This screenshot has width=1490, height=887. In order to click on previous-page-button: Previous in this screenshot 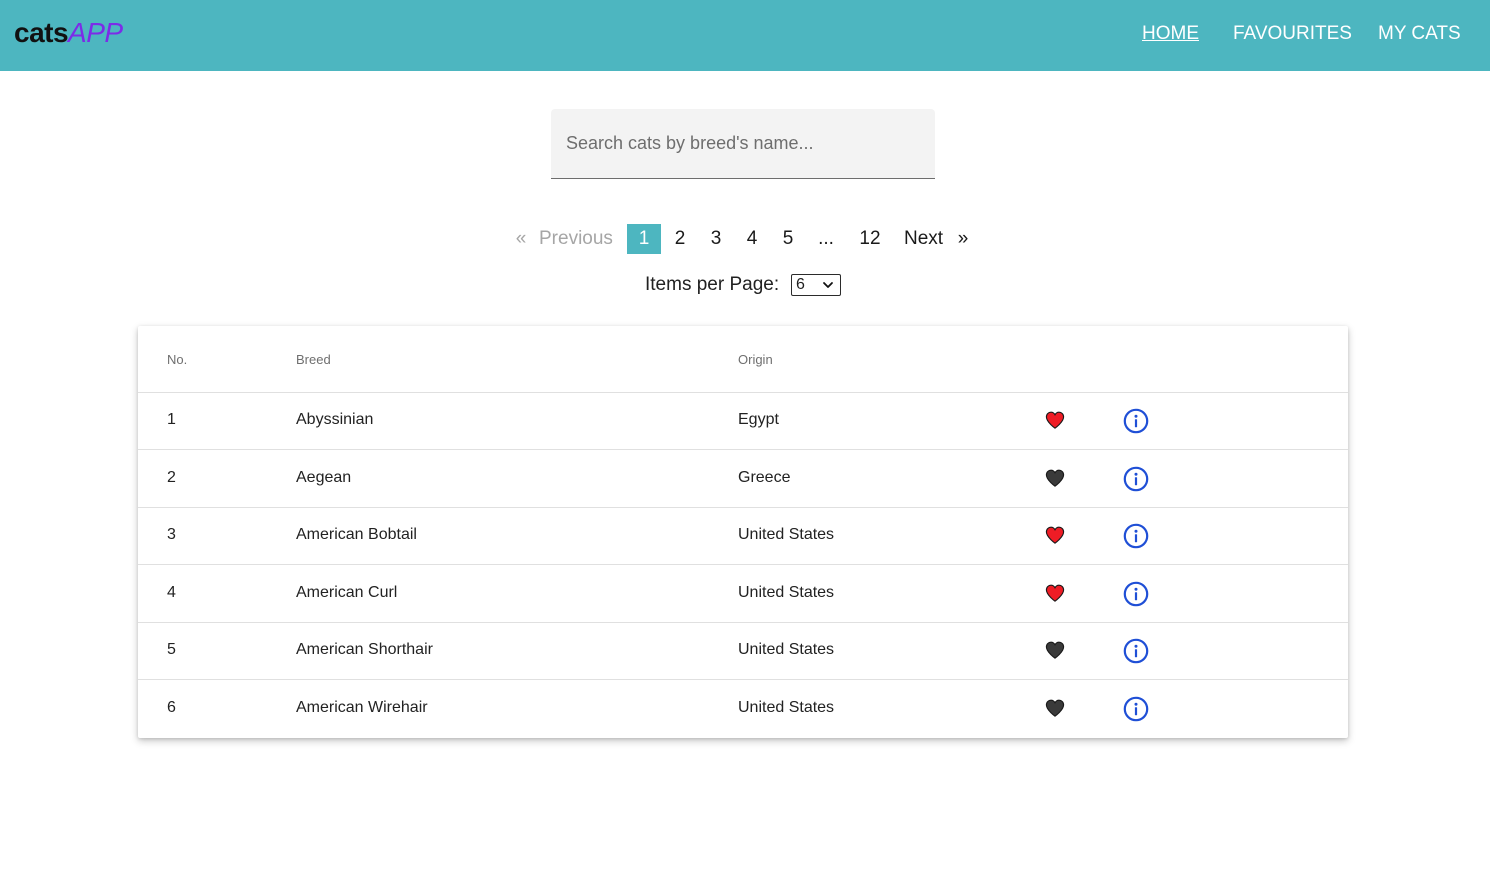, I will do `click(577, 239)`.